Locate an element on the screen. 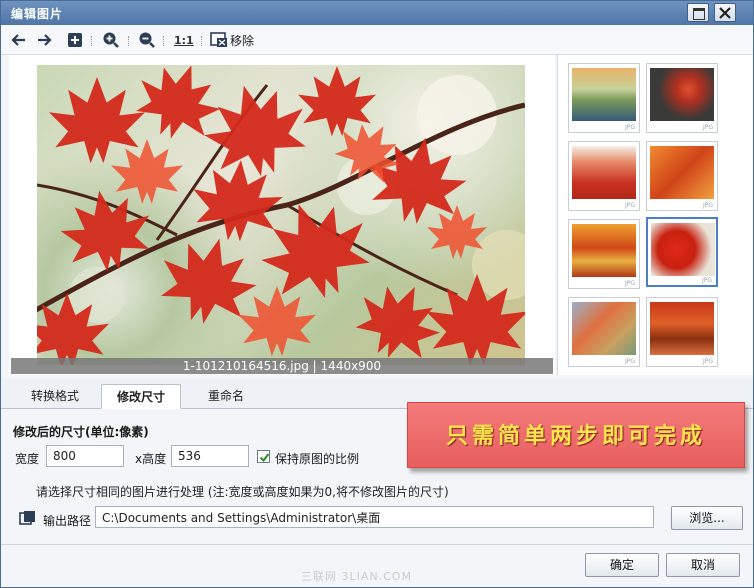 This screenshot has height=588, width=754. arrow-left-icon is located at coordinates (18, 40).